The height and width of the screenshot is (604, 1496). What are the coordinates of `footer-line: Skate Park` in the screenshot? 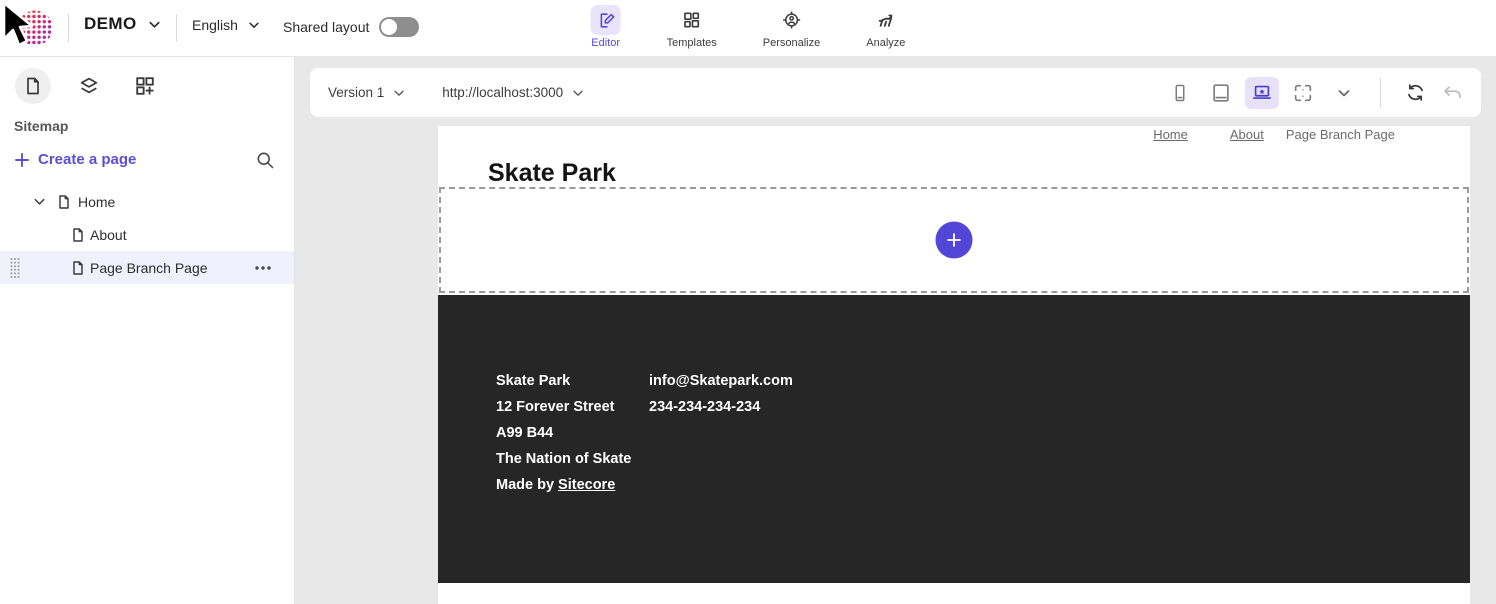 It's located at (533, 381).